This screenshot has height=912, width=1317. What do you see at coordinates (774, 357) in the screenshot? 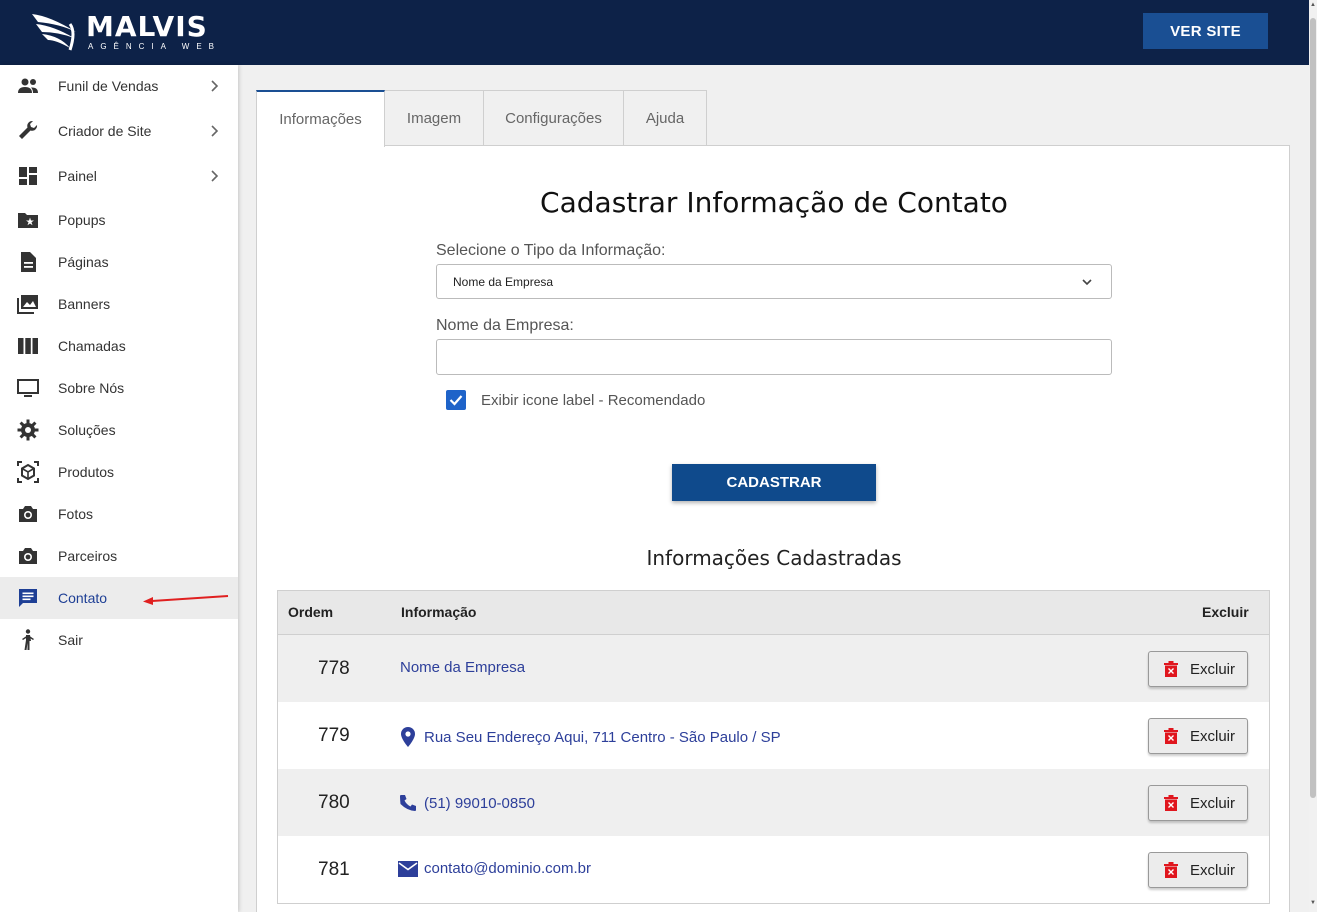
I see `company-name-input` at bounding box center [774, 357].